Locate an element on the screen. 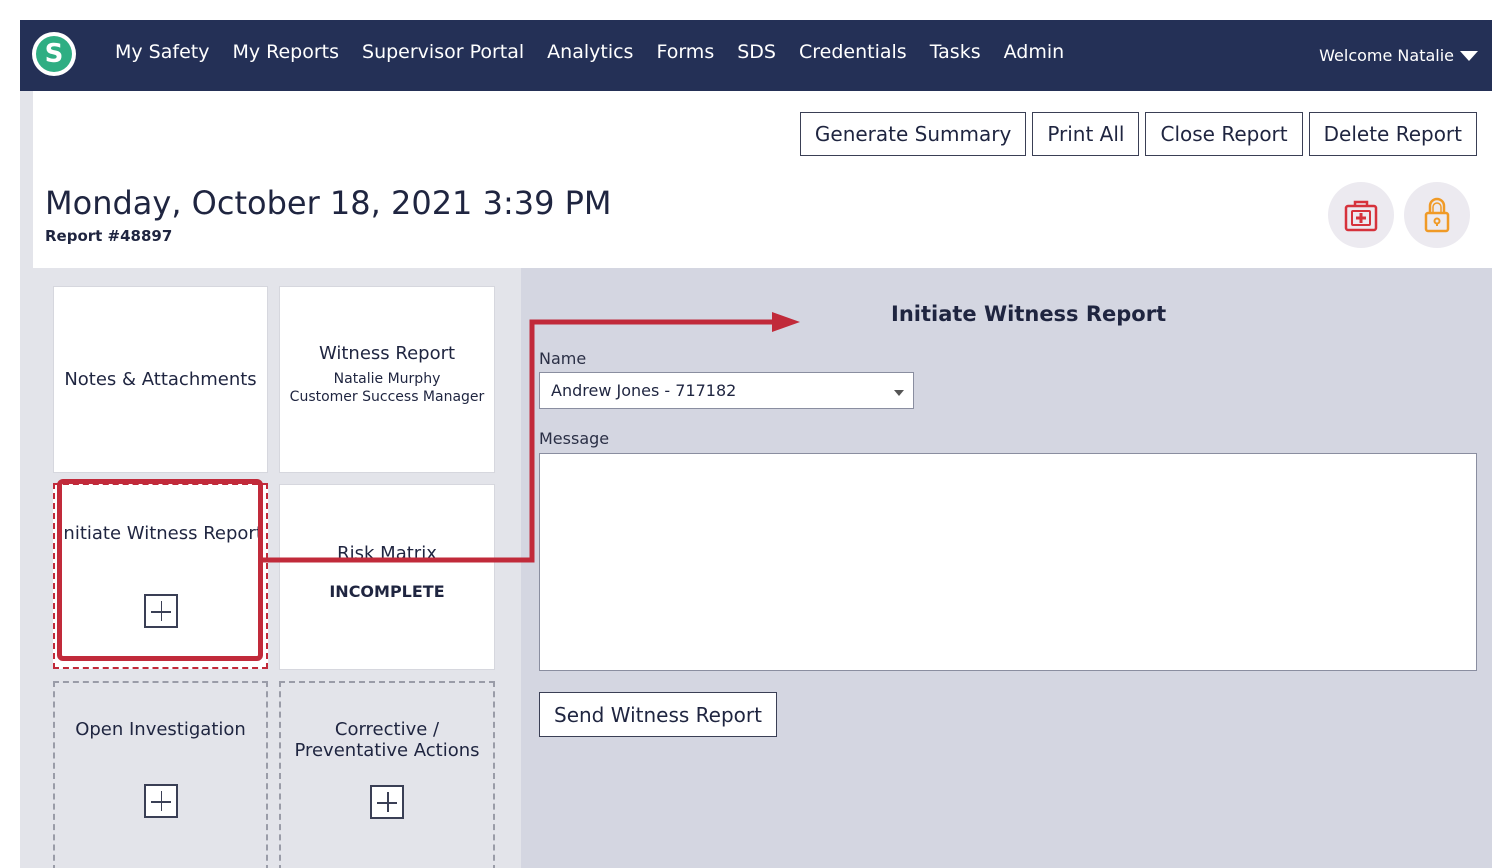 The width and height of the screenshot is (1512, 868). witness-role: Customer Success Manager is located at coordinates (387, 397).